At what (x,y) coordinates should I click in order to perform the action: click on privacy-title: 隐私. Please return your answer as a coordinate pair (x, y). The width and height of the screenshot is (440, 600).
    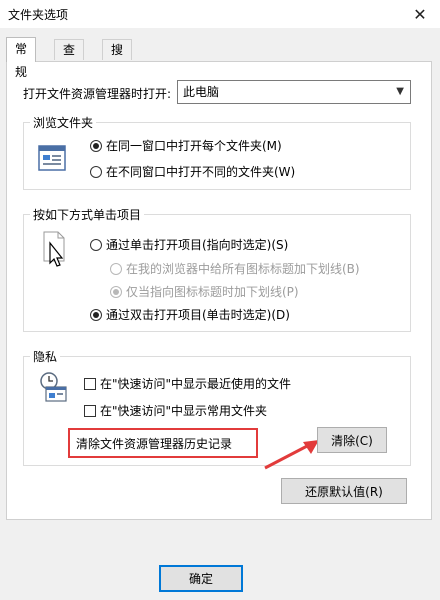
    Looking at the image, I should click on (45, 356).